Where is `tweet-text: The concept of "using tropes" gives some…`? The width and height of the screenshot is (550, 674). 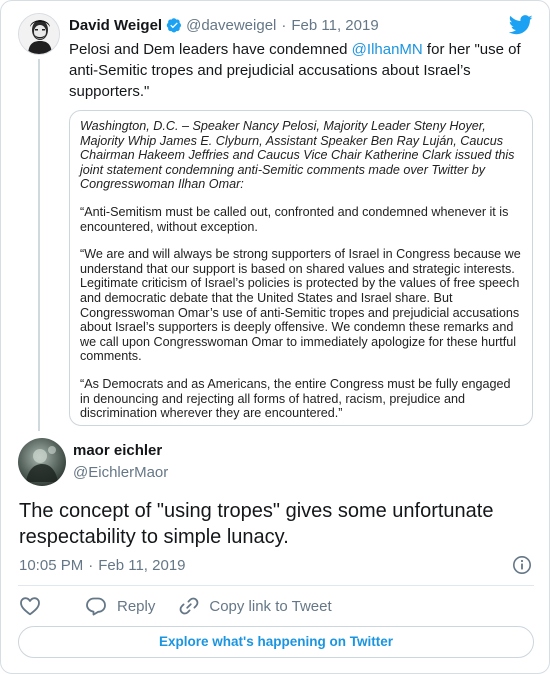
tweet-text: The concept of "using tropes" gives some… is located at coordinates (256, 524).